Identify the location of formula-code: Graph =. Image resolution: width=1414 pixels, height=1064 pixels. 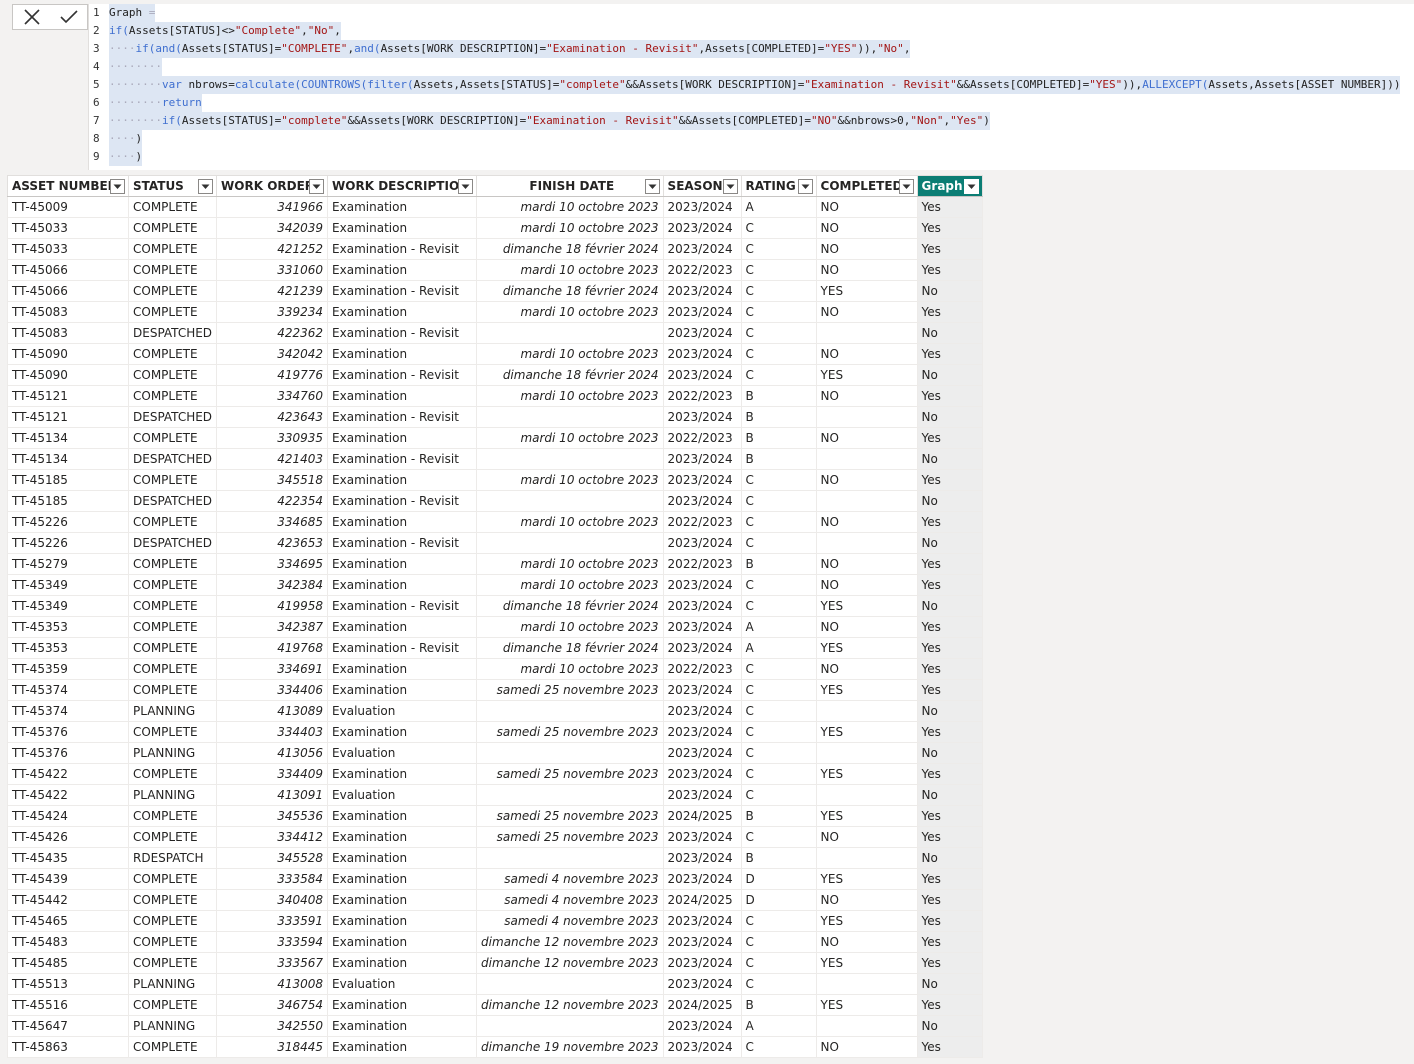
(132, 13).